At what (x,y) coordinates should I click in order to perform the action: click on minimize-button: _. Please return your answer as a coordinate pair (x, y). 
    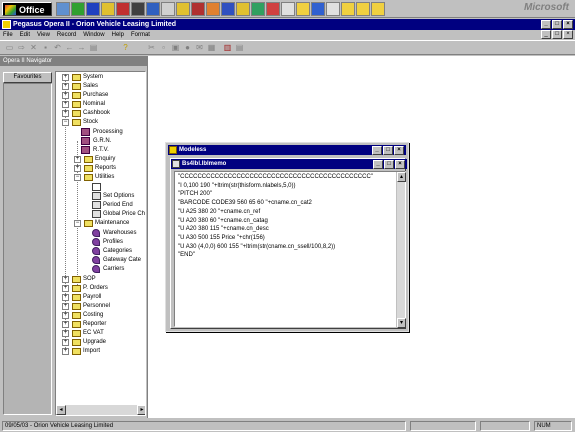
    Looking at the image, I should click on (546, 24).